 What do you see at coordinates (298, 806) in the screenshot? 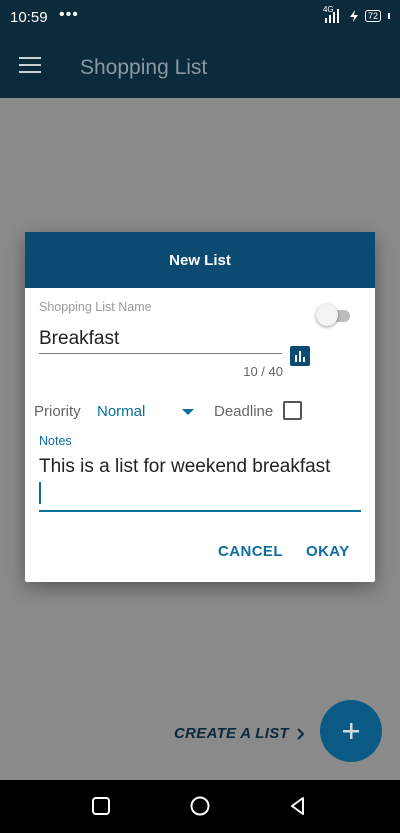
I see `back-icon` at bounding box center [298, 806].